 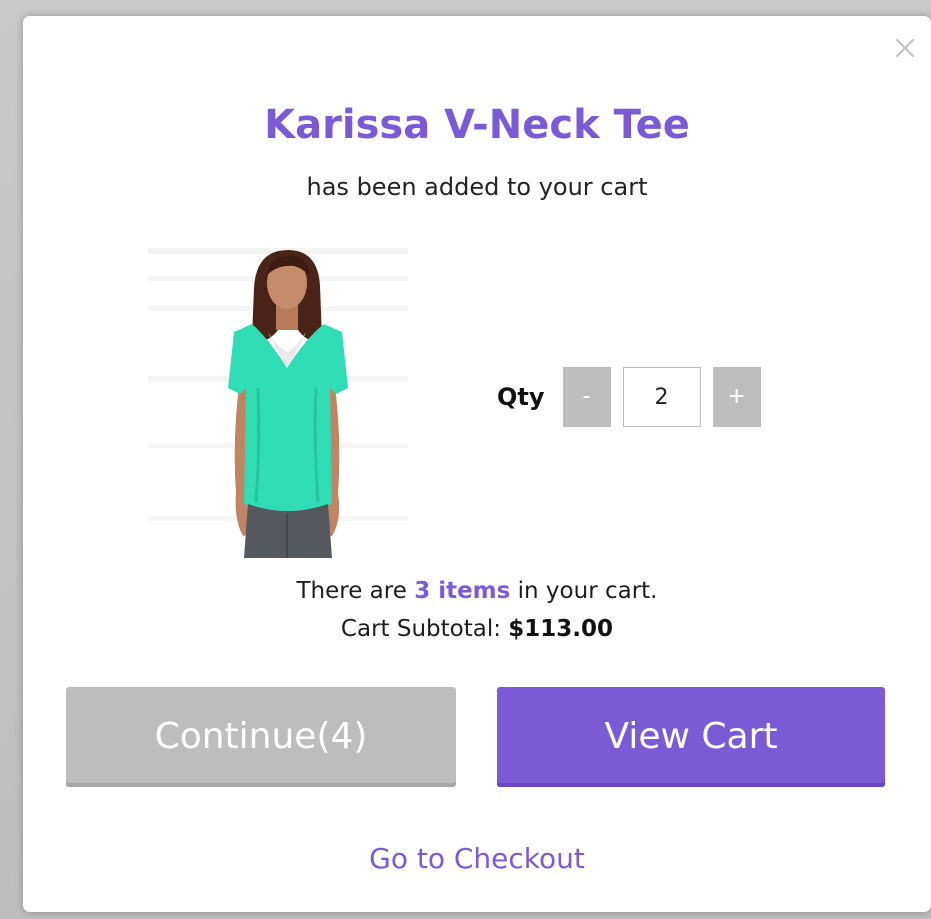 I want to click on subtotal-value: $113.00, so click(x=561, y=629).